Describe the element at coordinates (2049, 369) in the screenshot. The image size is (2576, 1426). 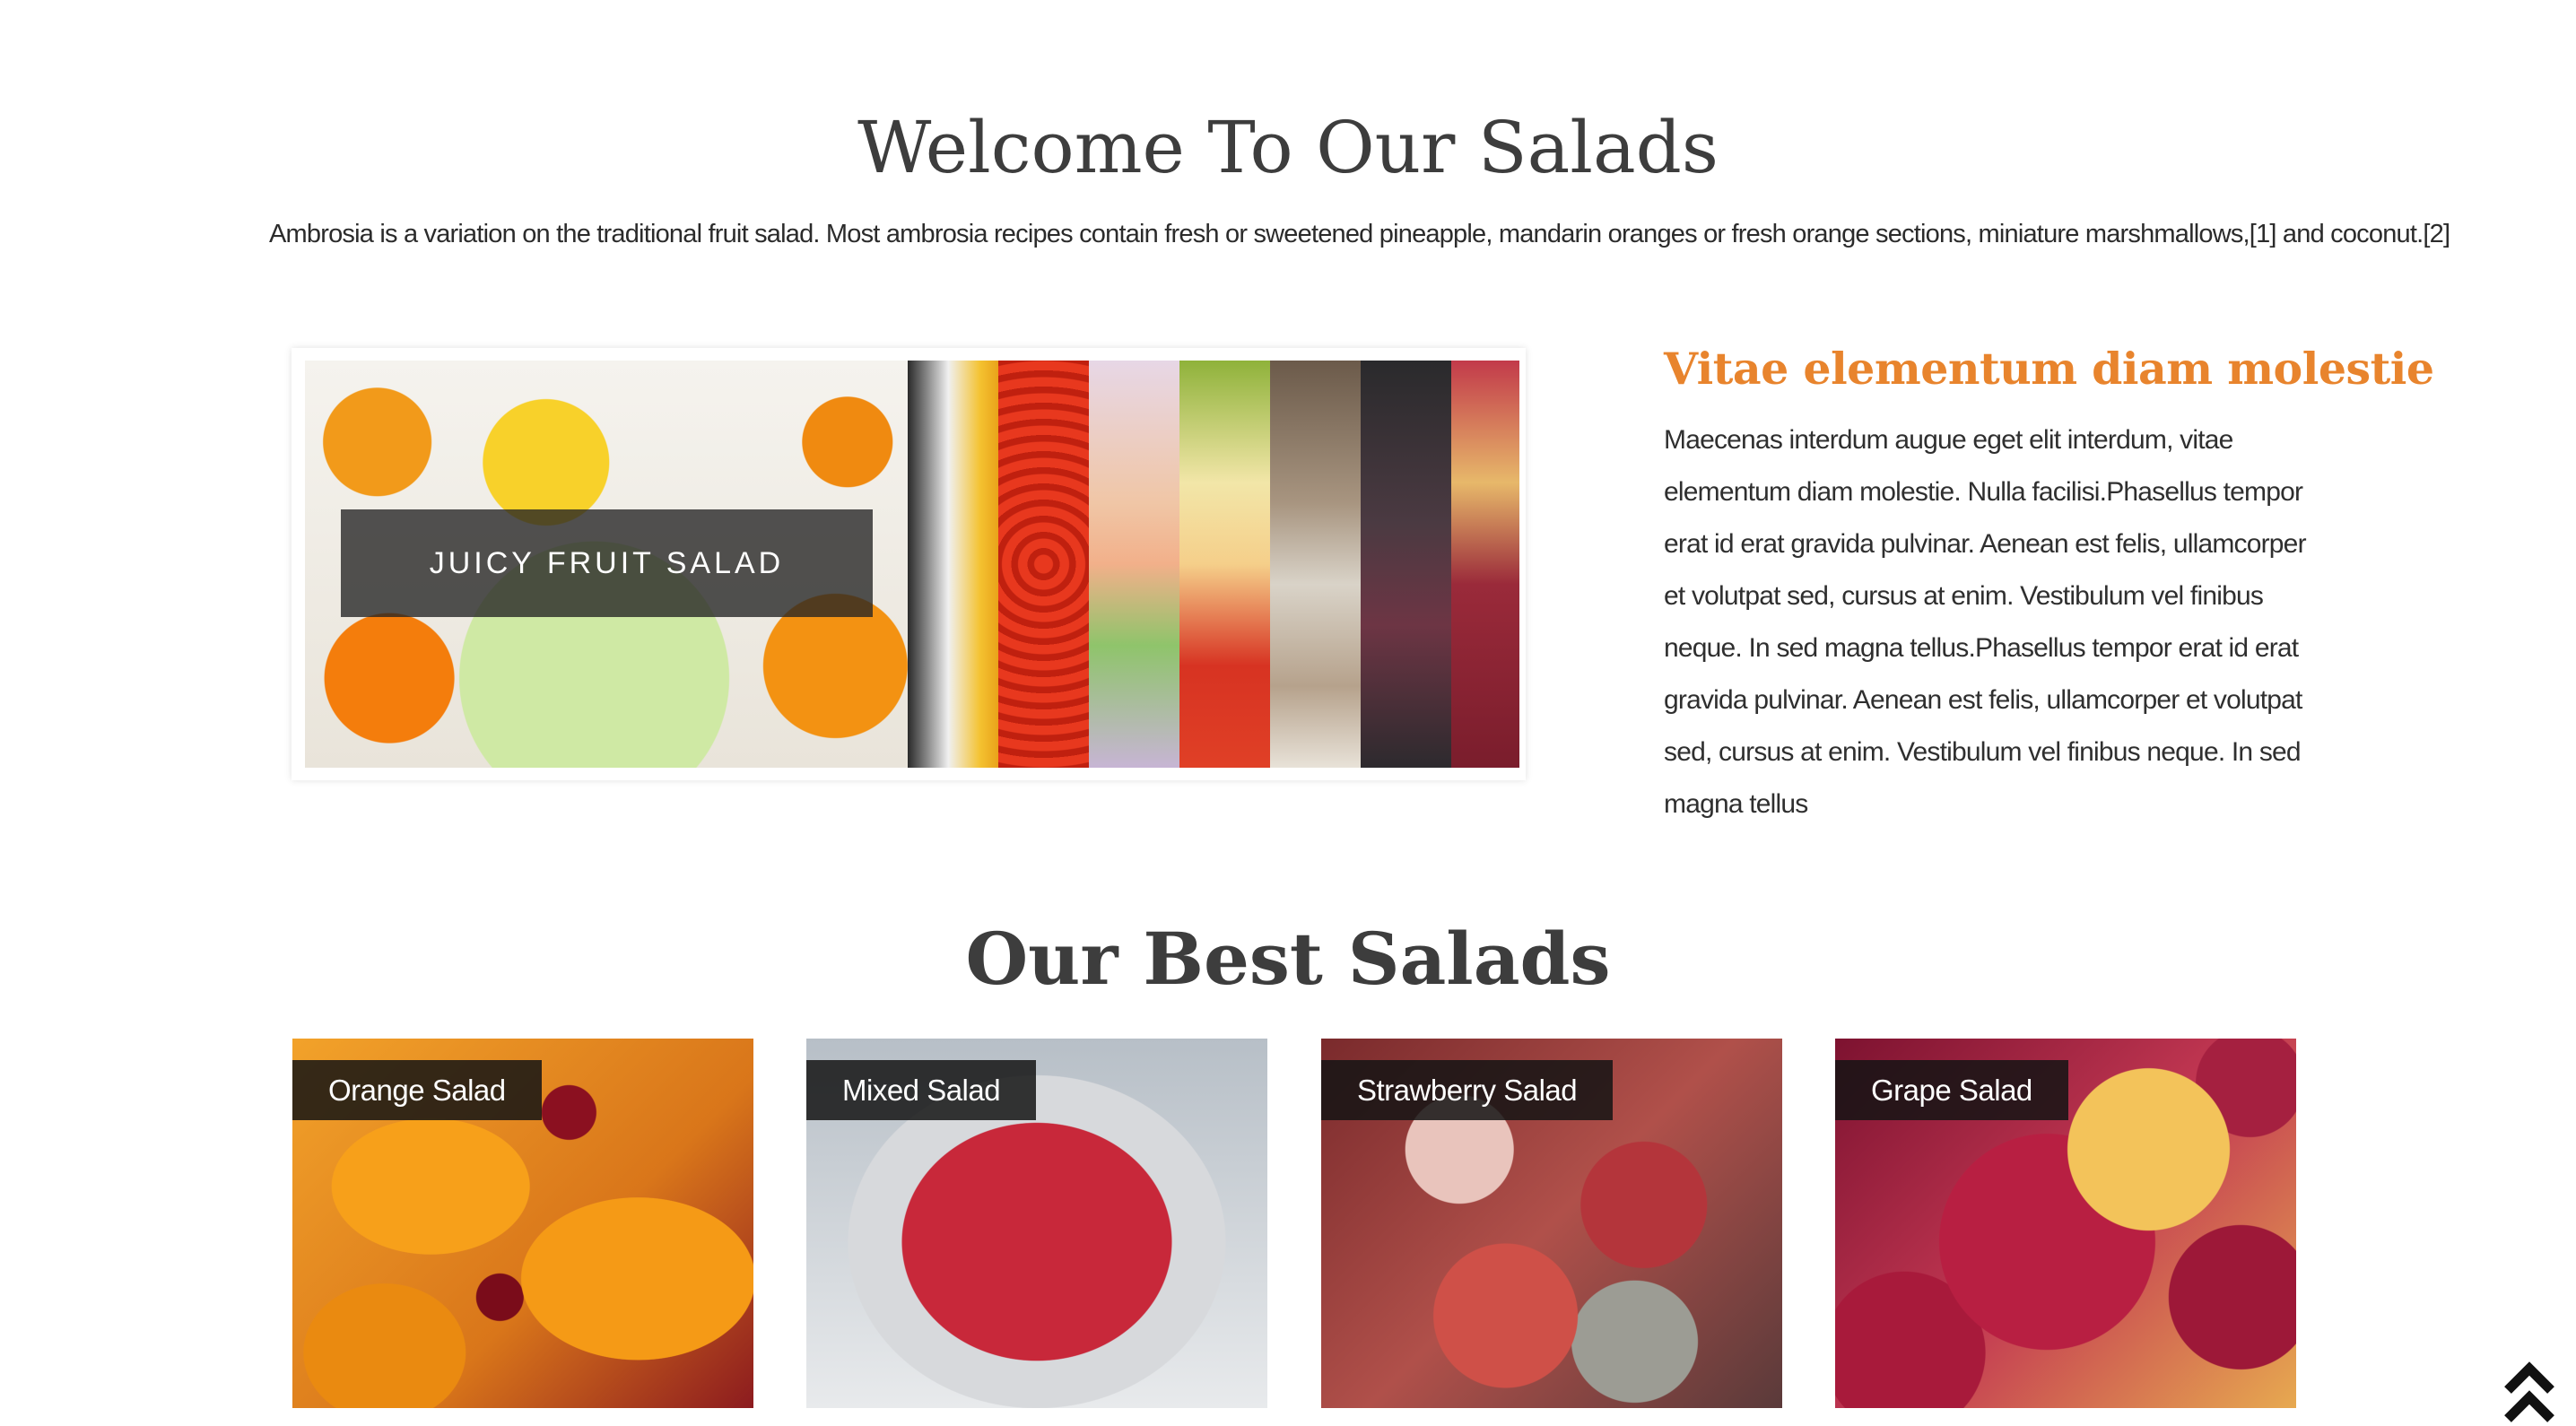
I see `feature-title: Vitae elementum diam molestie` at that location.